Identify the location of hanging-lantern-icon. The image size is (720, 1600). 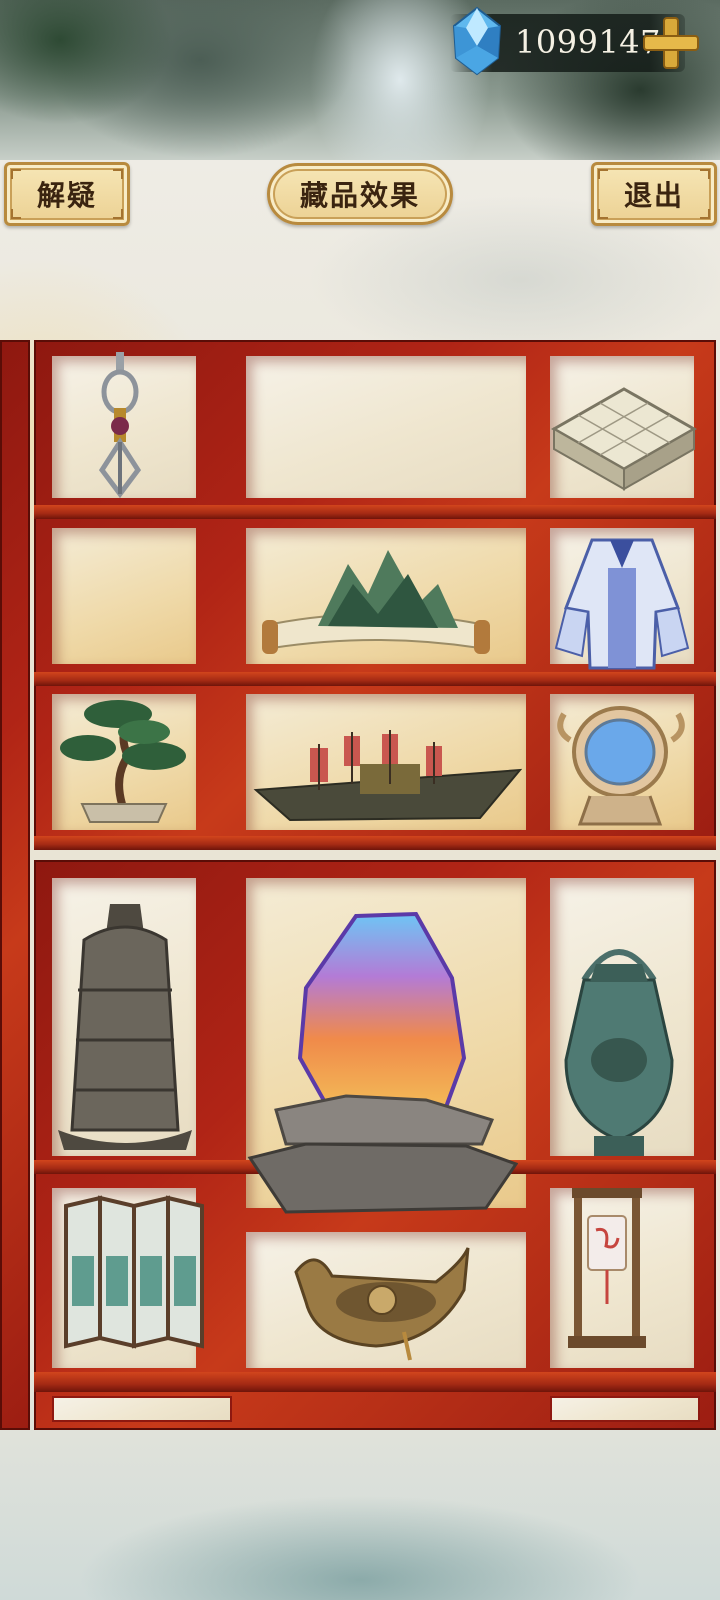
(607, 1268).